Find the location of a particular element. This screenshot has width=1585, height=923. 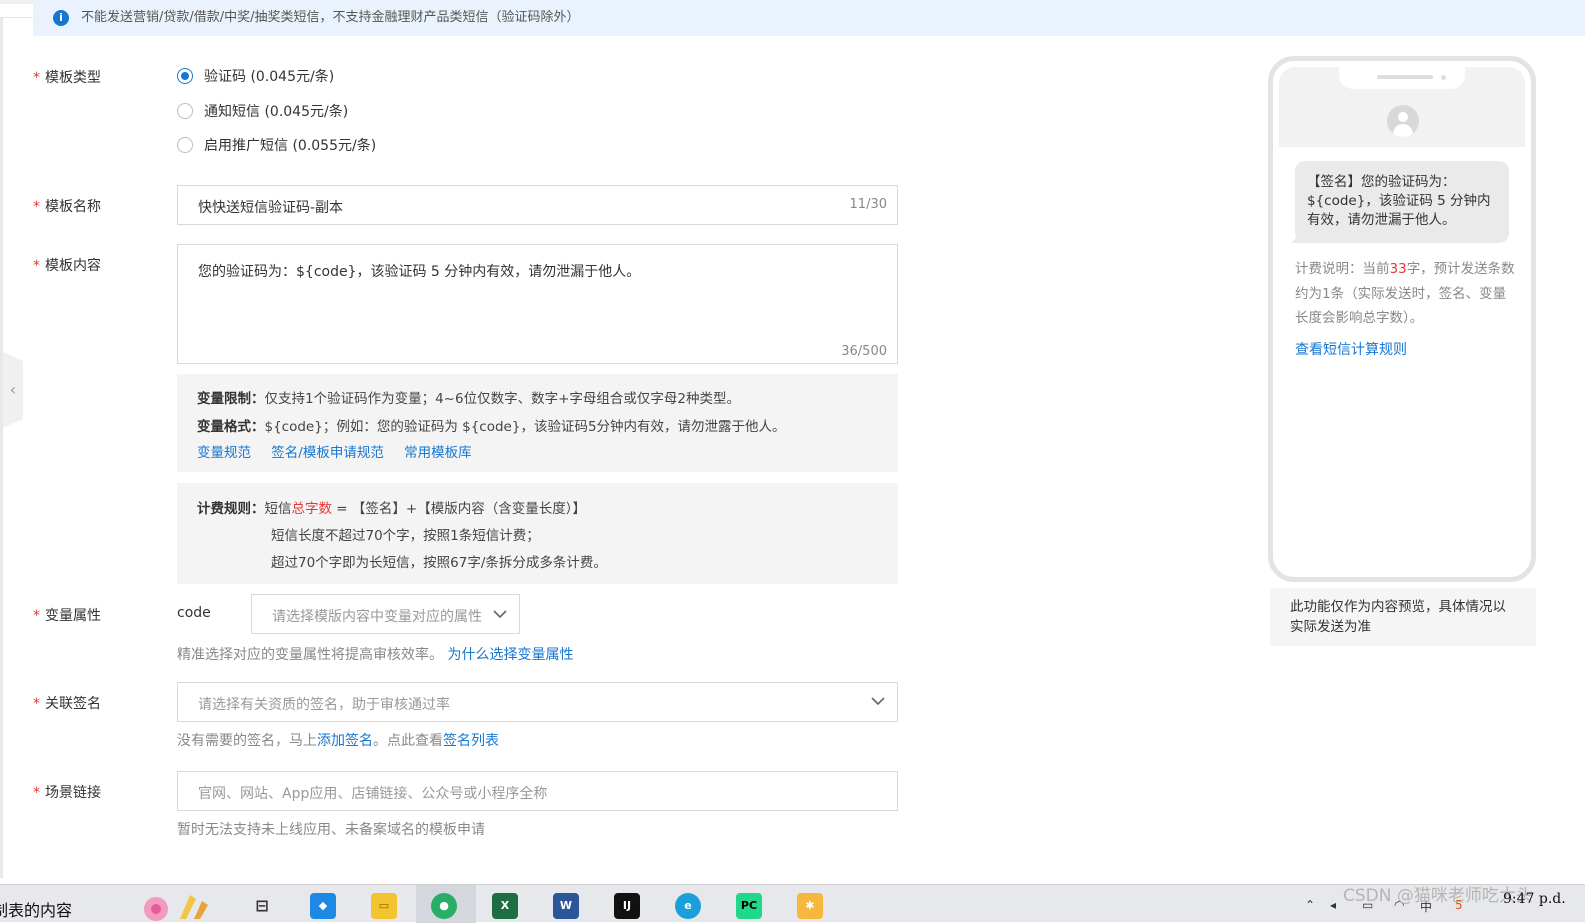

chevron-left-icon: ‹ is located at coordinates (13, 389).